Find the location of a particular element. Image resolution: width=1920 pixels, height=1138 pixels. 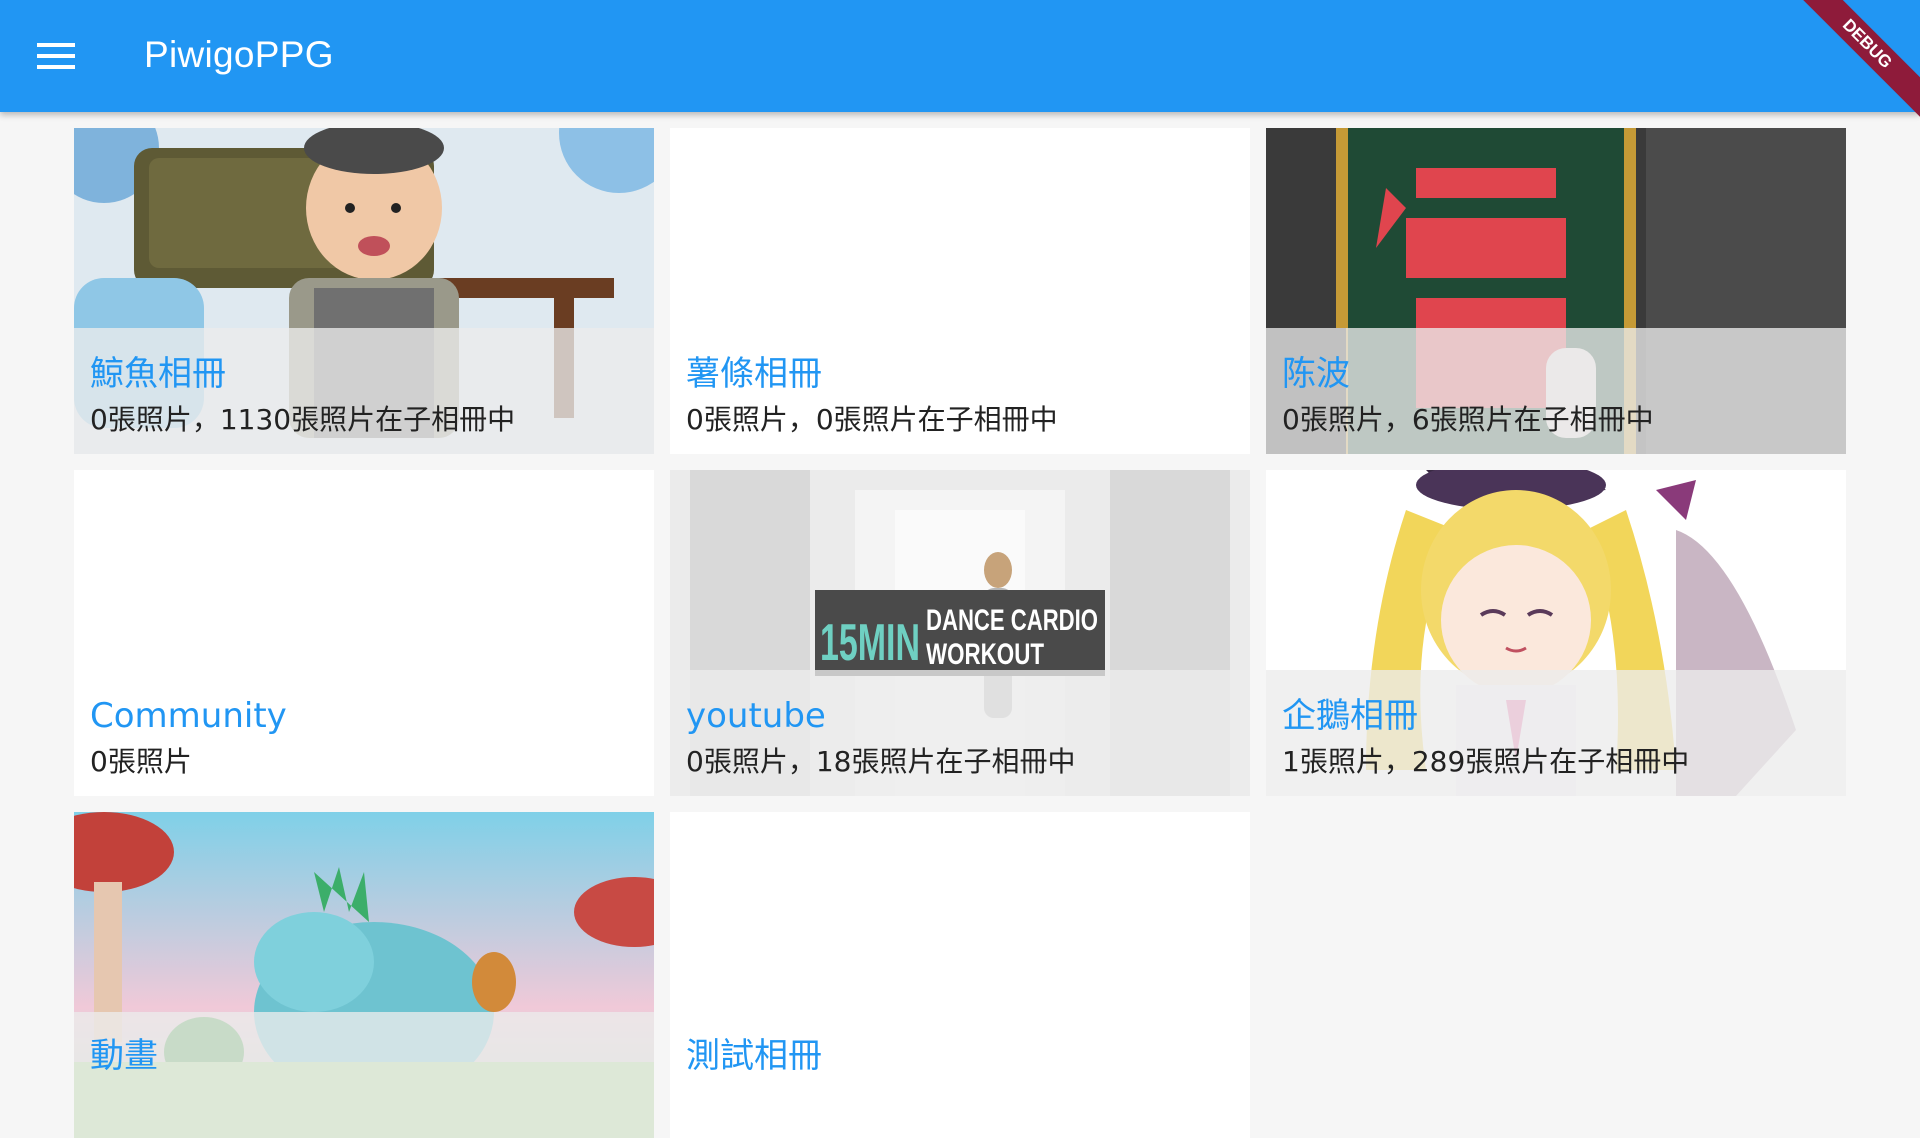

album-photo-count: 0張照片 is located at coordinates (141, 761).